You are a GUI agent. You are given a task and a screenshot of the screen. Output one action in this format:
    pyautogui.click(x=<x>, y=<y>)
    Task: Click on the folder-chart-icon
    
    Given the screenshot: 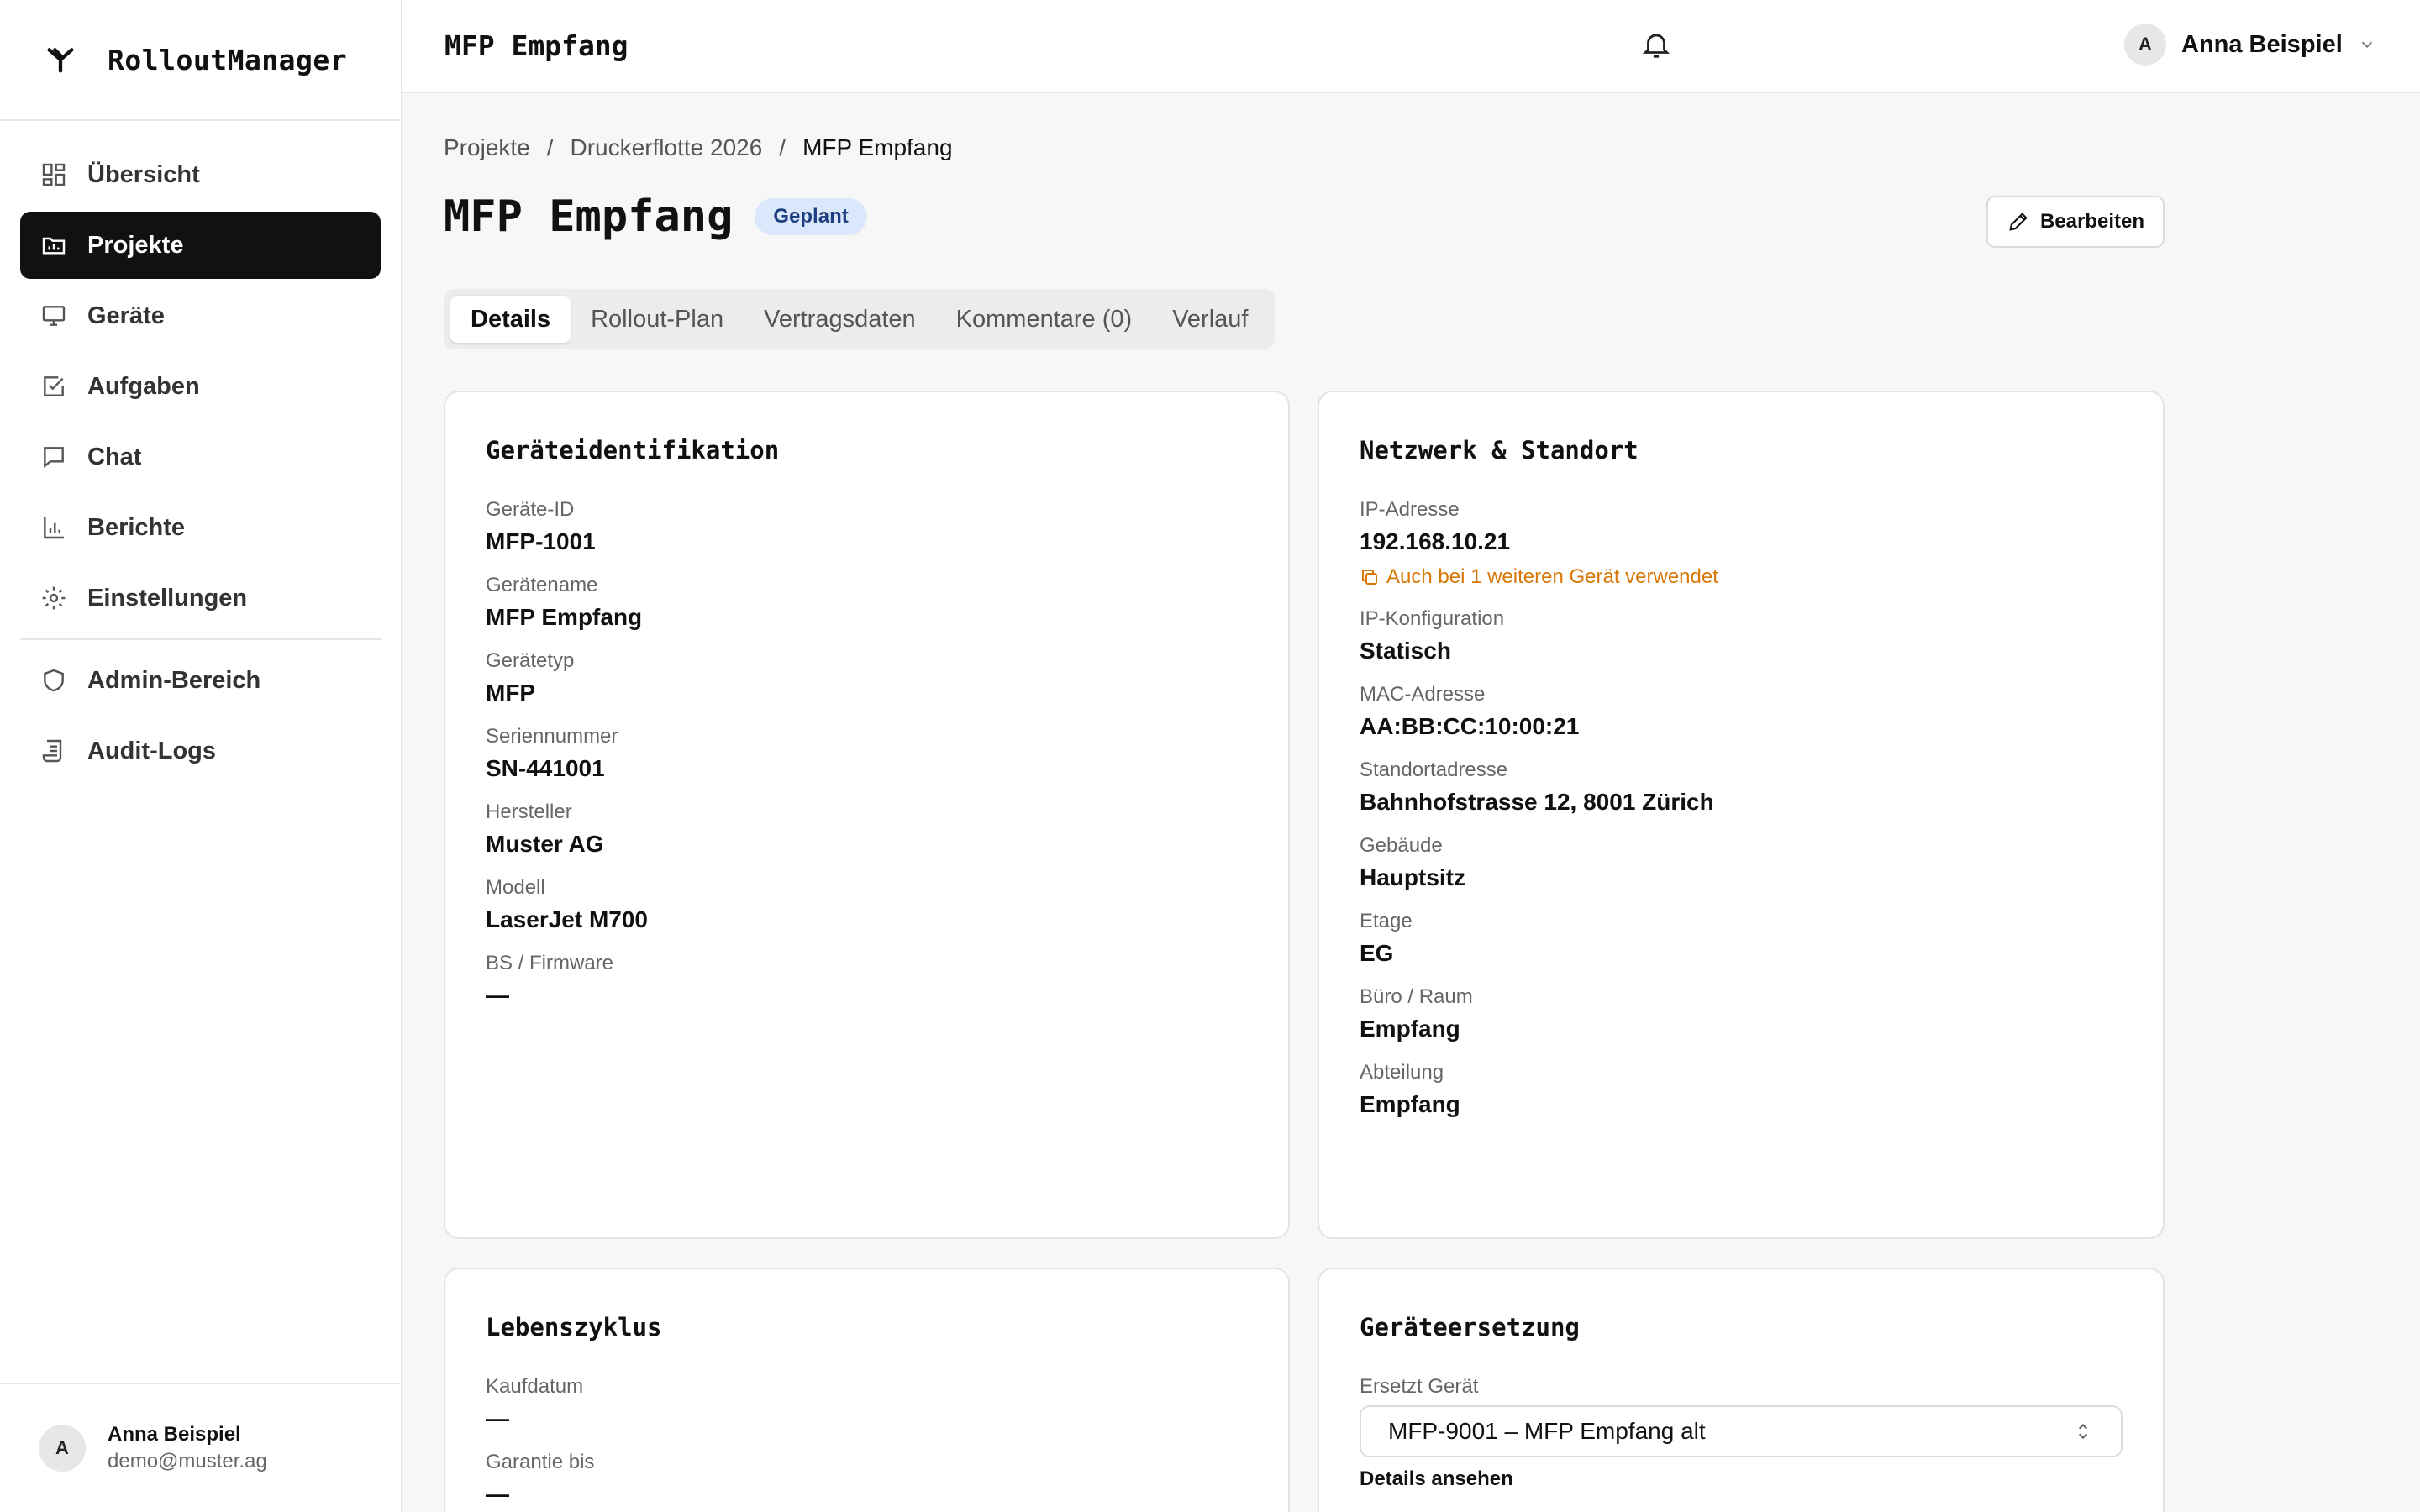 What is the action you would take?
    pyautogui.click(x=54, y=246)
    